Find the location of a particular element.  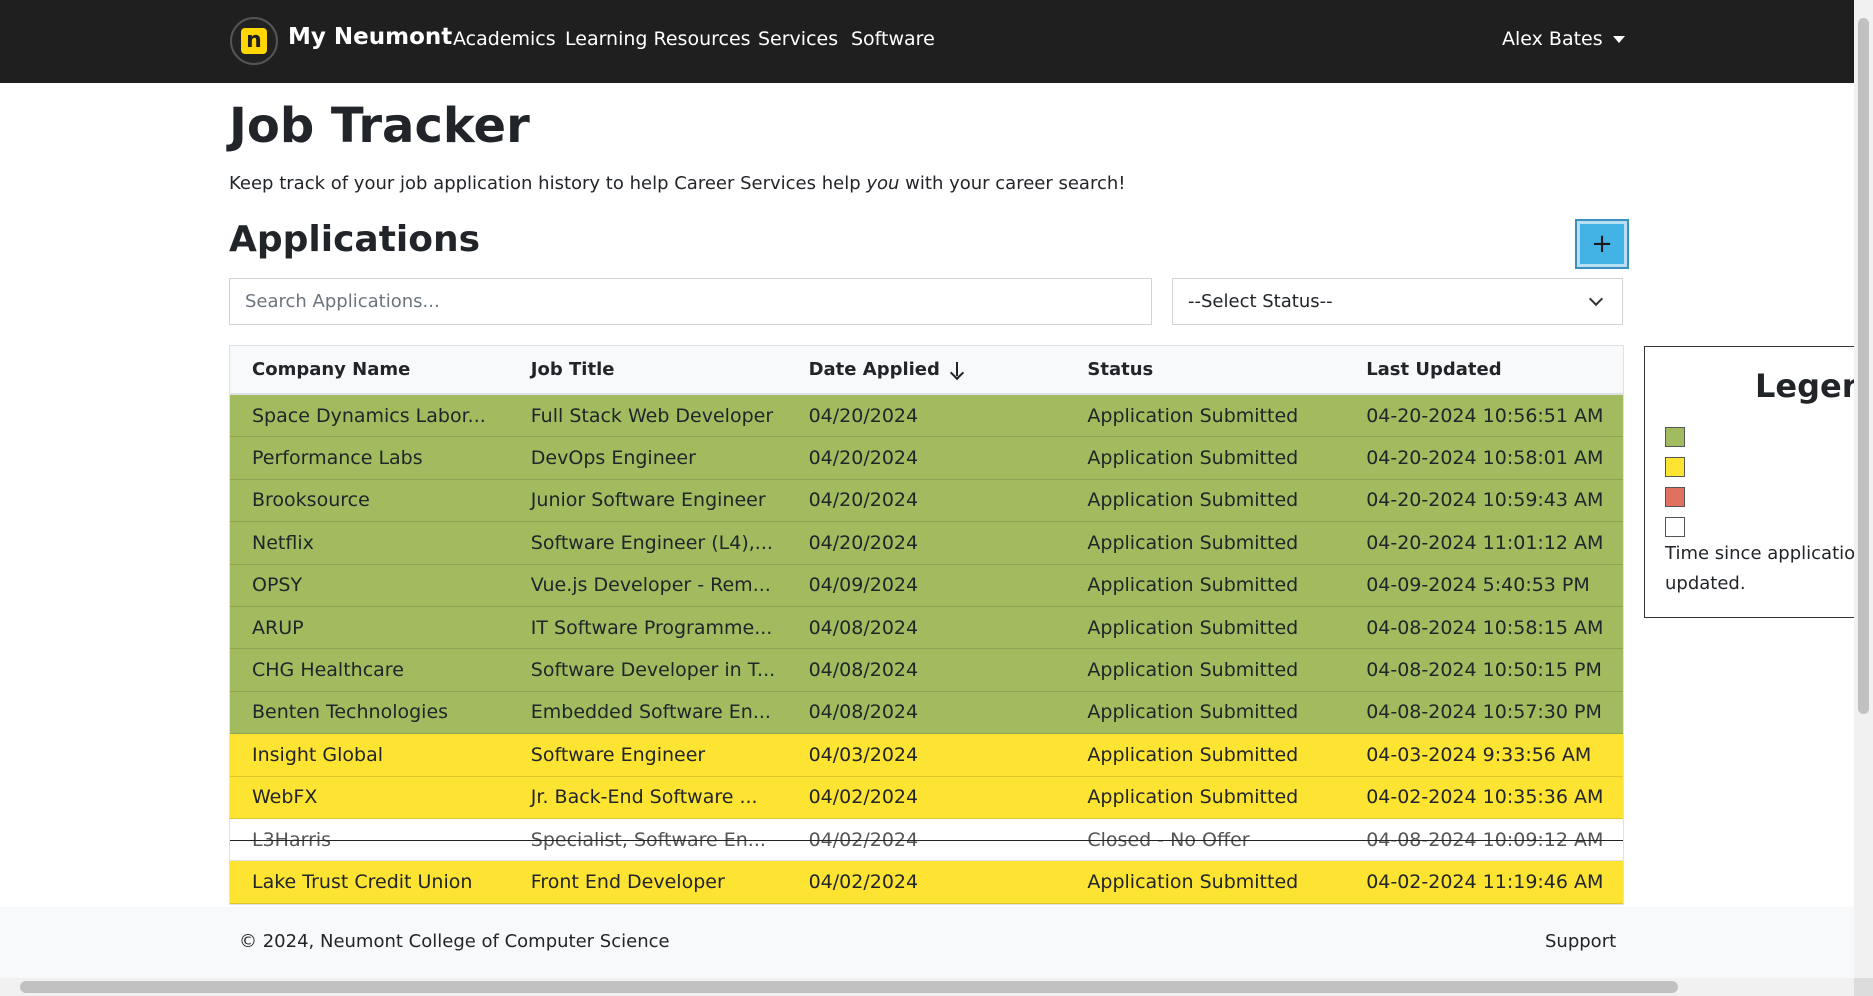

cell-job-title: DevOps Engineer is located at coordinates (613, 458).